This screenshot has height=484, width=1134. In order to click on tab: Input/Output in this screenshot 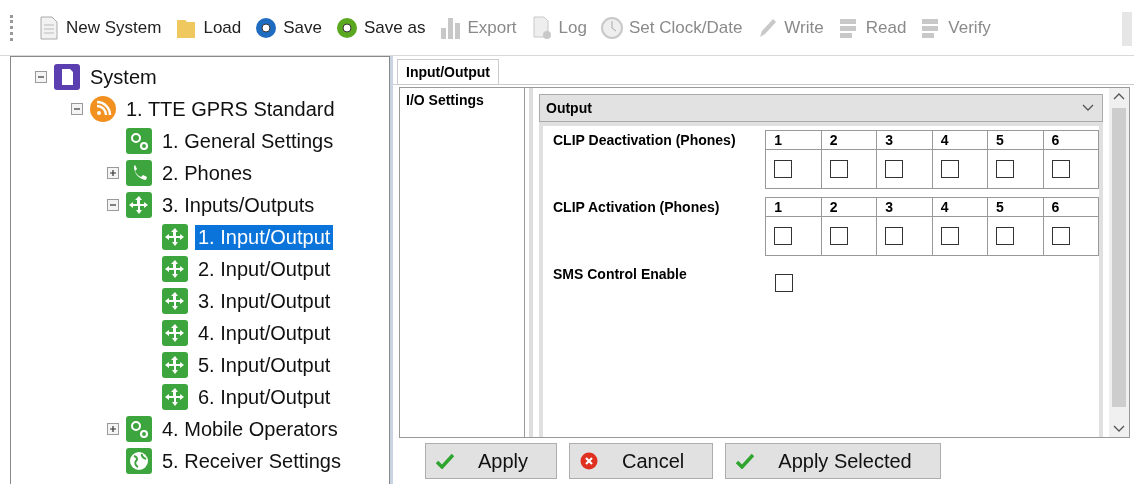, I will do `click(448, 71)`.